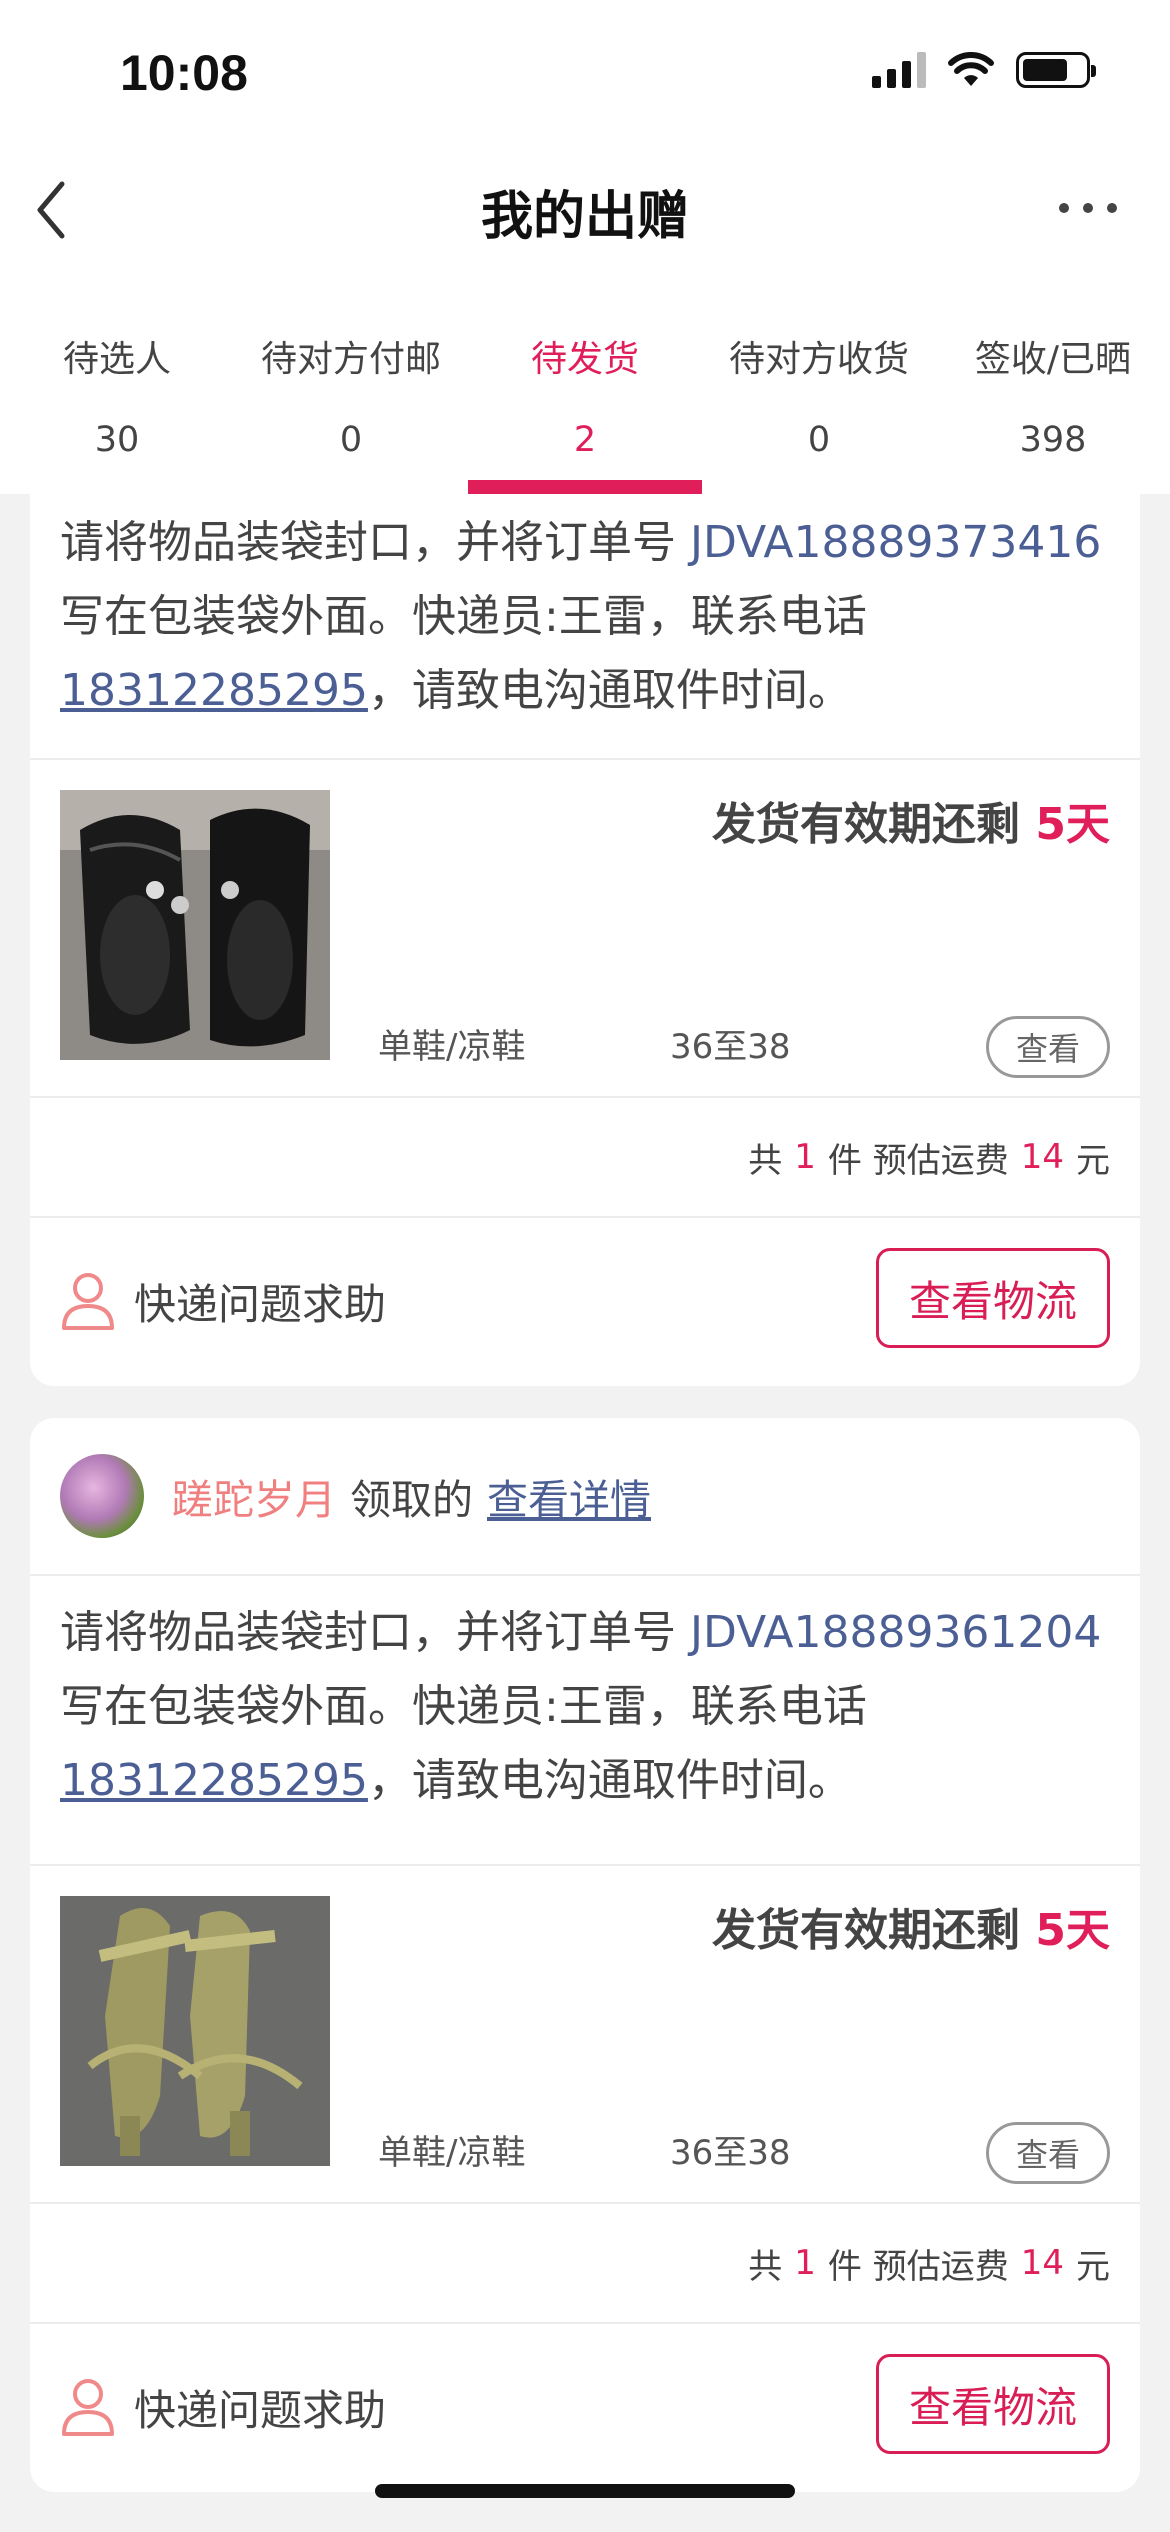 Image resolution: width=1170 pixels, height=2532 pixels. Describe the element at coordinates (585, 487) in the screenshot. I see `tab-active-indicator` at that location.